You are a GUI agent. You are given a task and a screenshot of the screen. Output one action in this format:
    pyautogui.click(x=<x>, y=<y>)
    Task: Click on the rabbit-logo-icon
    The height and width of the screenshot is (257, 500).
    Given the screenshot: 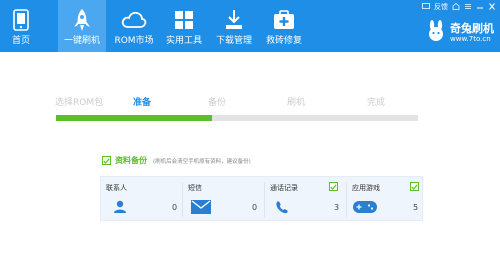 What is the action you would take?
    pyautogui.click(x=436, y=33)
    